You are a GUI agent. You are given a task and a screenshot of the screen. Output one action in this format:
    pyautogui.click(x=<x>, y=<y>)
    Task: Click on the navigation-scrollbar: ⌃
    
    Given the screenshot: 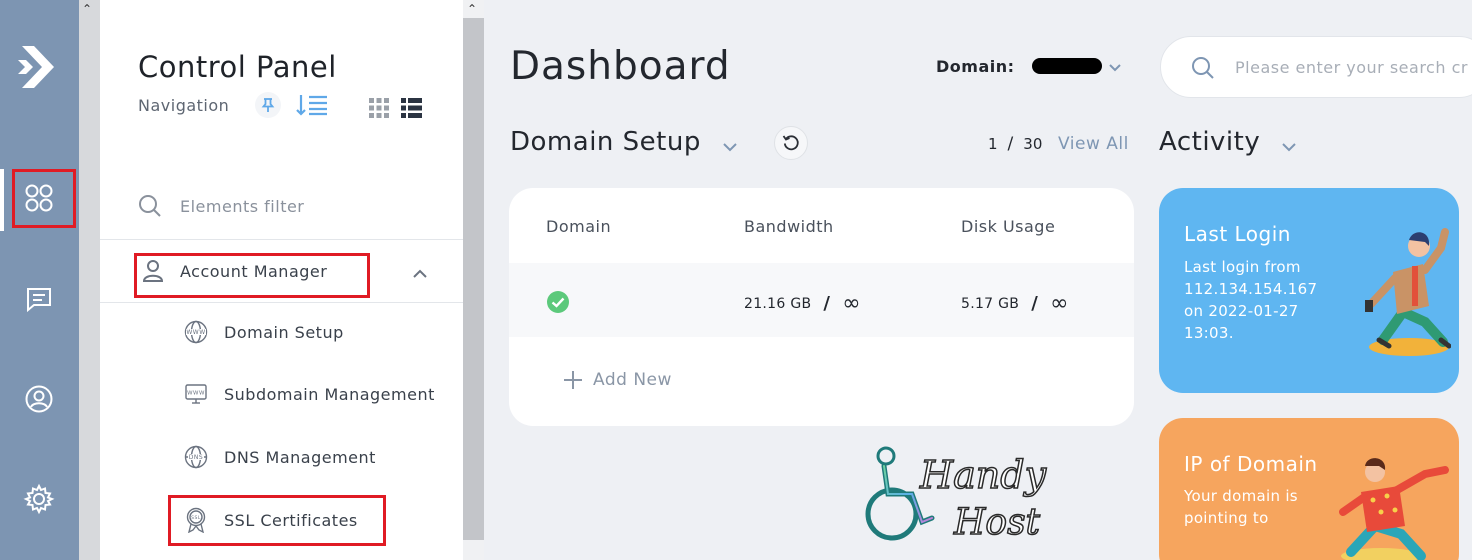 What is the action you would take?
    pyautogui.click(x=473, y=280)
    